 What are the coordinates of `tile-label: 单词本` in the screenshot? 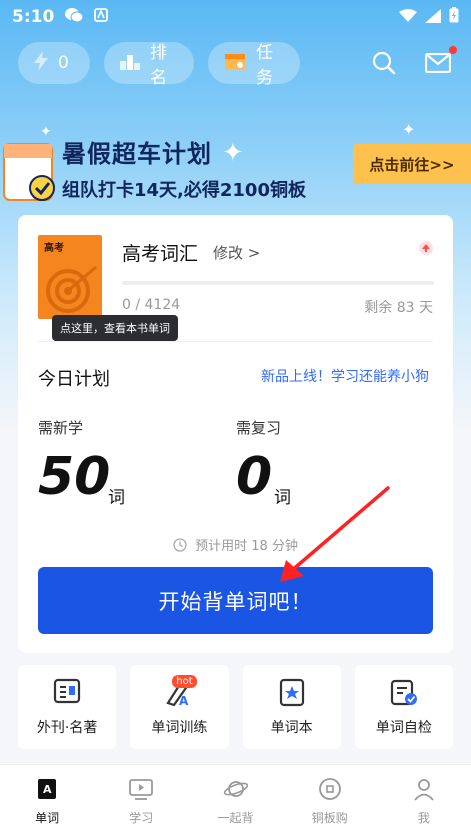 It's located at (291, 728).